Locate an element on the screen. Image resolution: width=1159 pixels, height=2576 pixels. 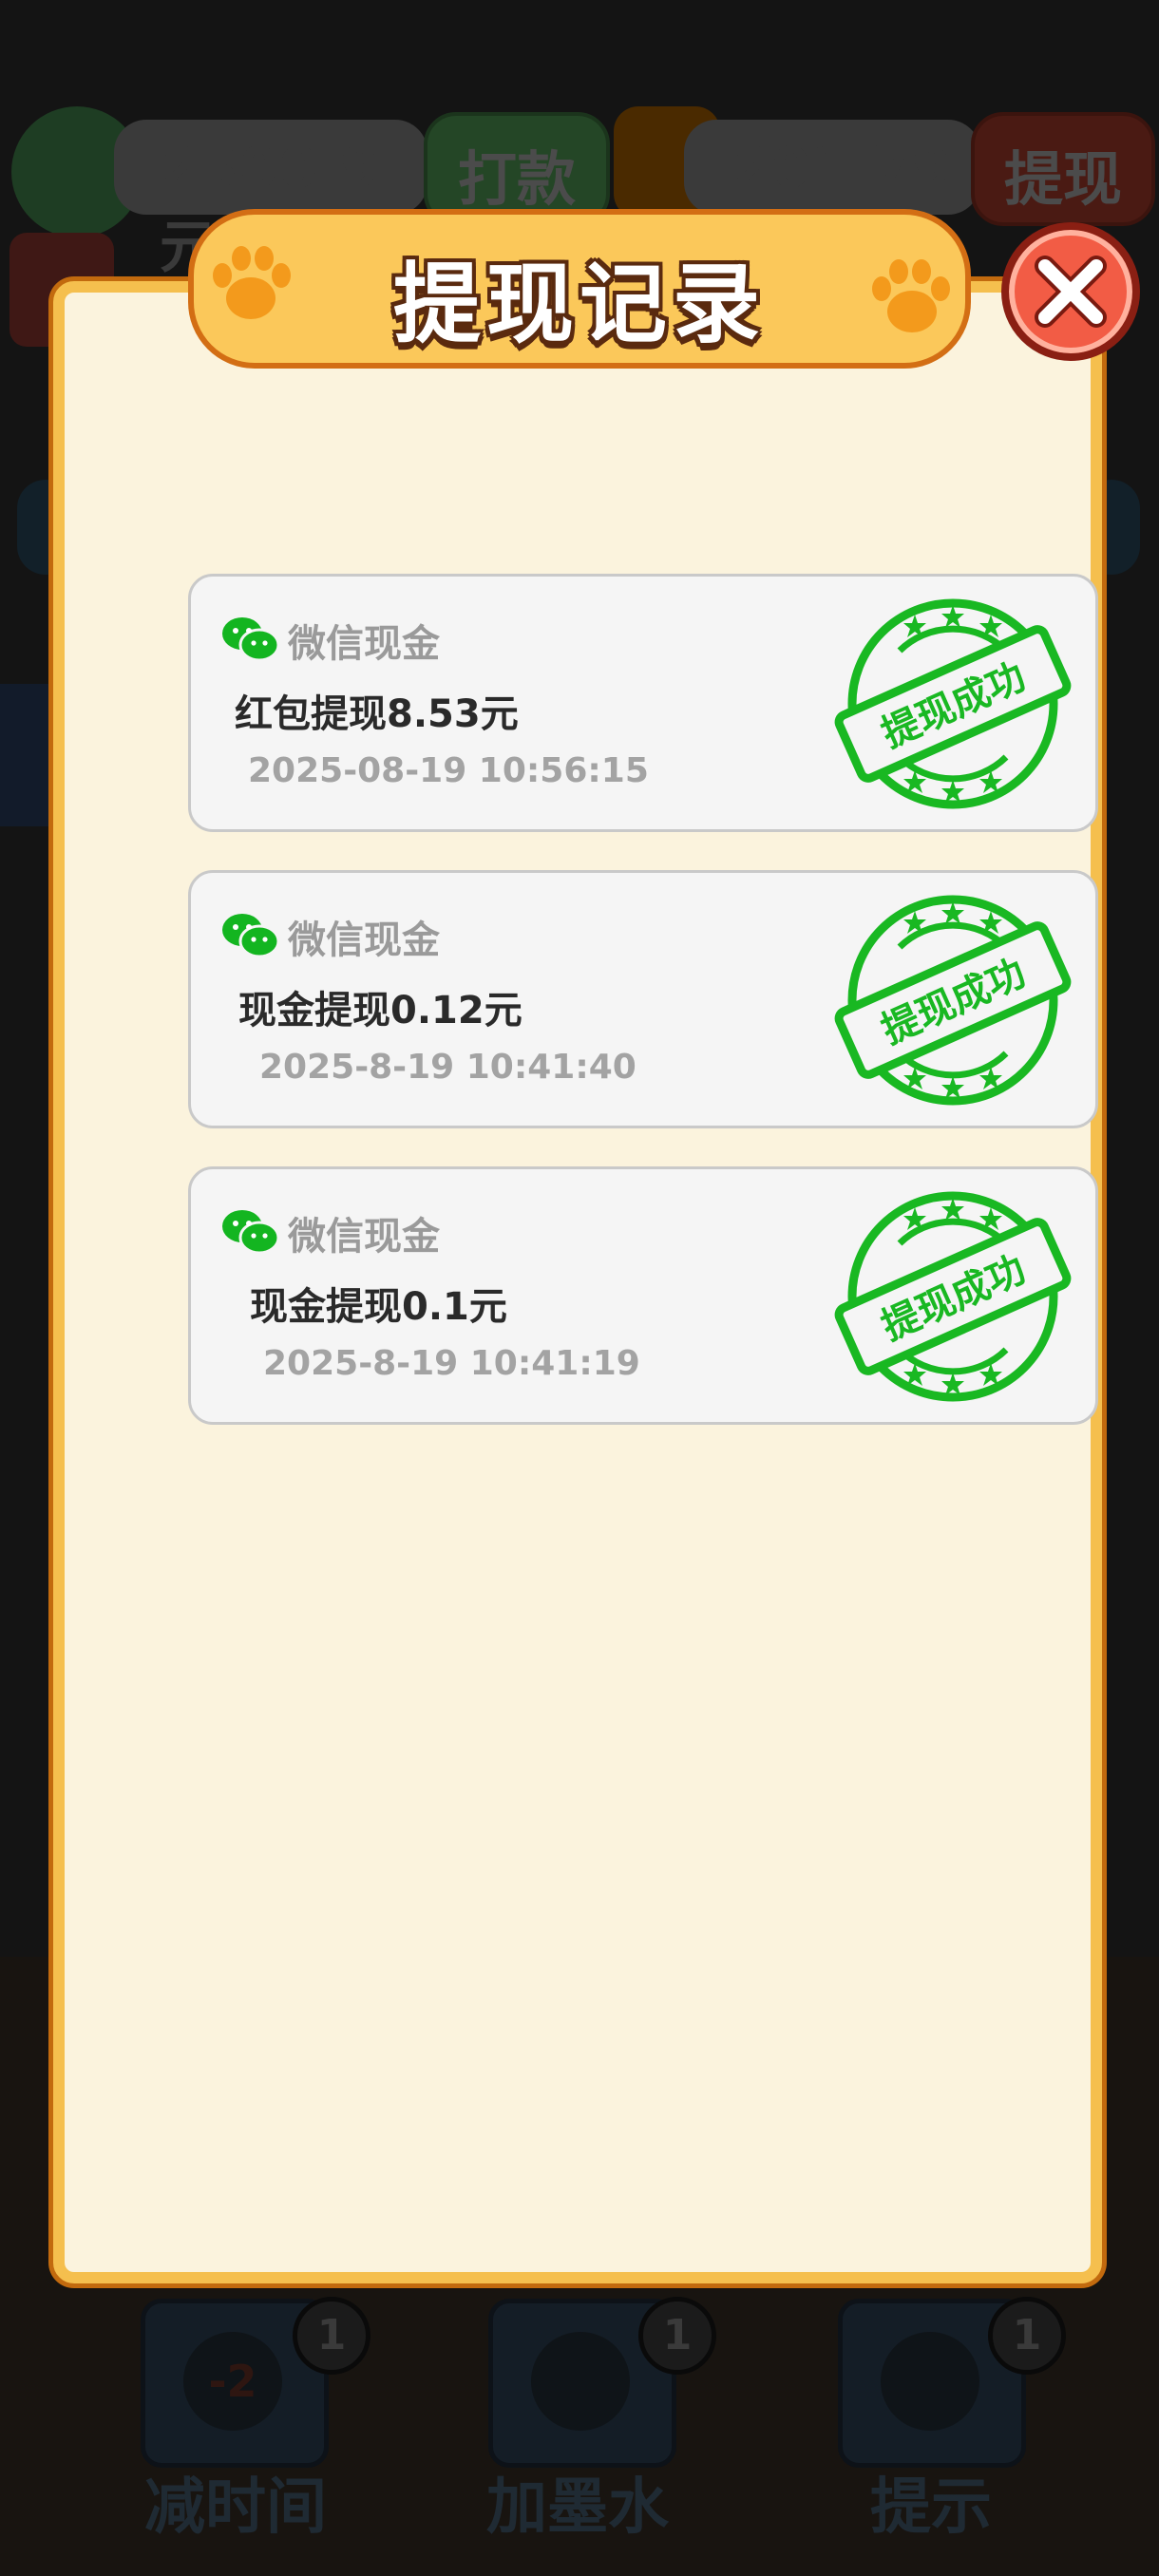
record-card: 微信现金 现金提现0.1元 2025-8-19 10:41:19 提现成功 is located at coordinates (643, 1295).